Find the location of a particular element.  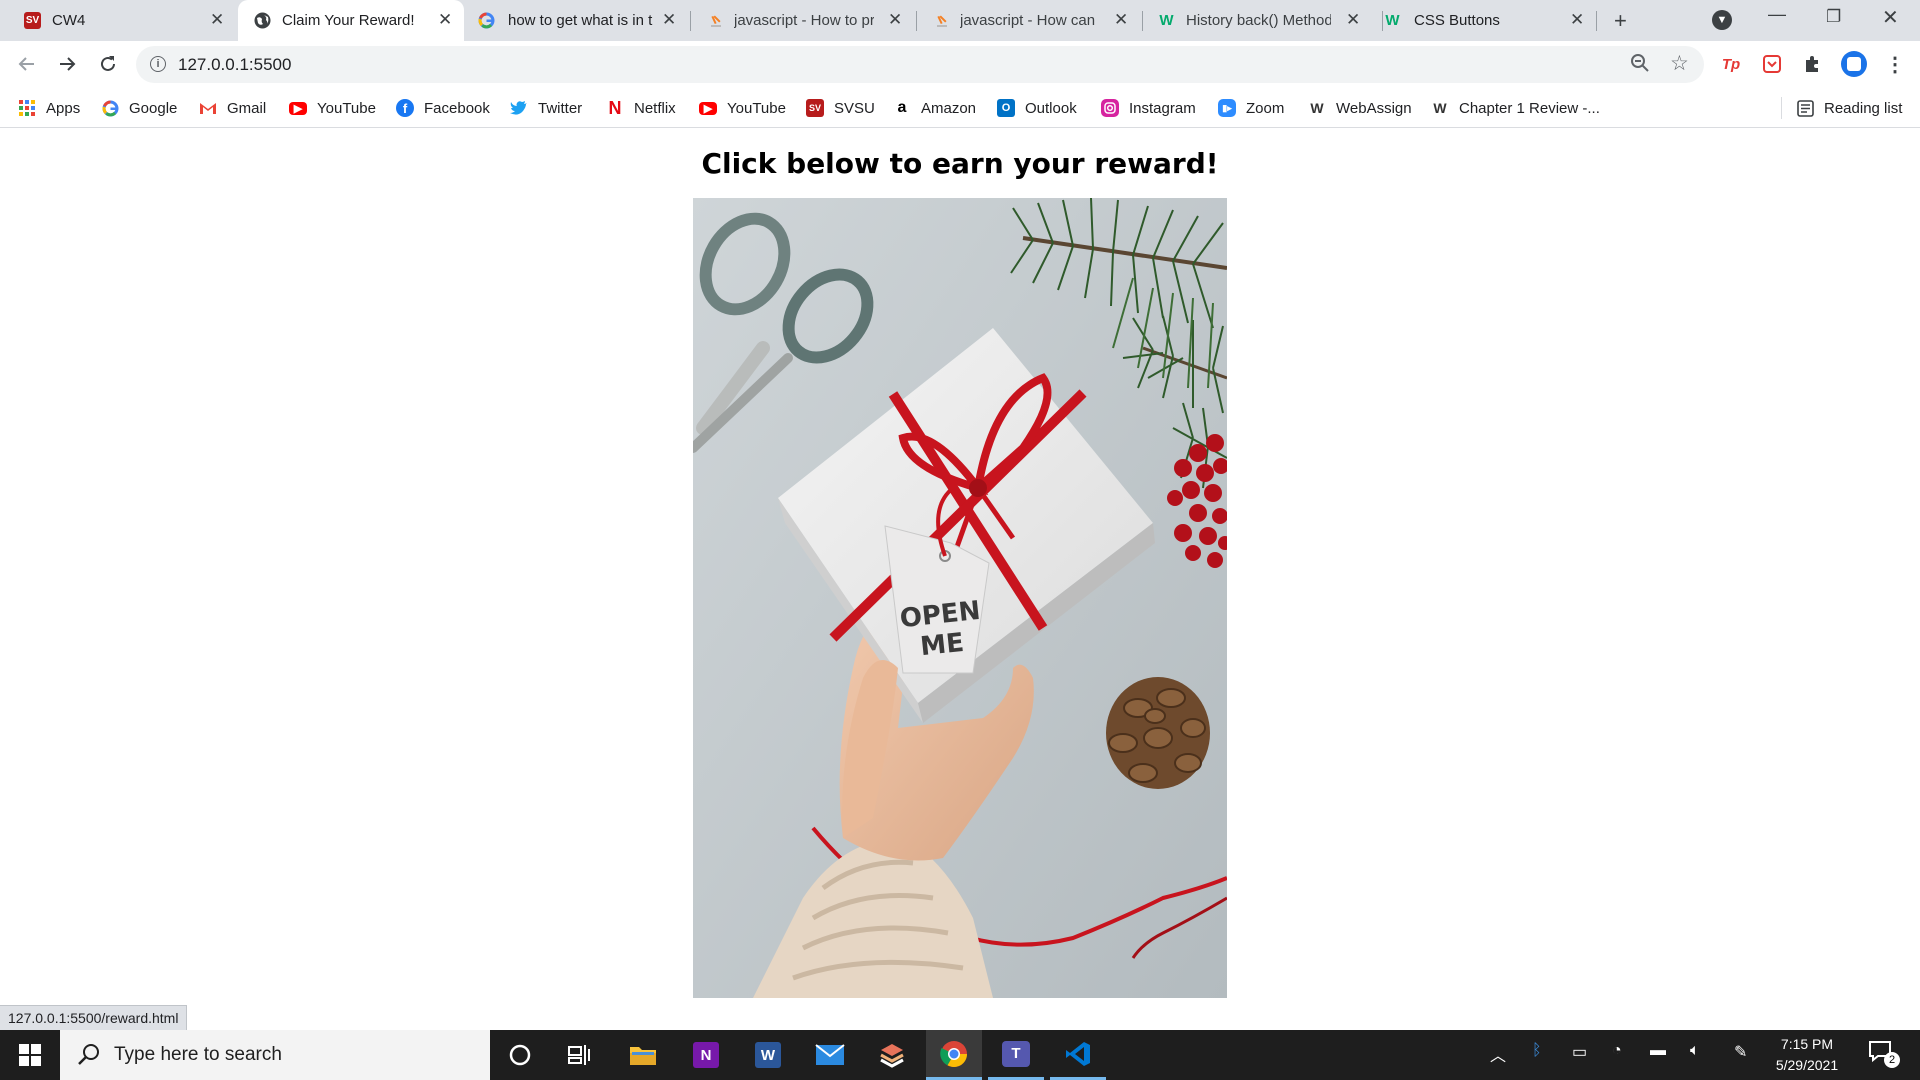

gmail-icon is located at coordinates (208, 108).